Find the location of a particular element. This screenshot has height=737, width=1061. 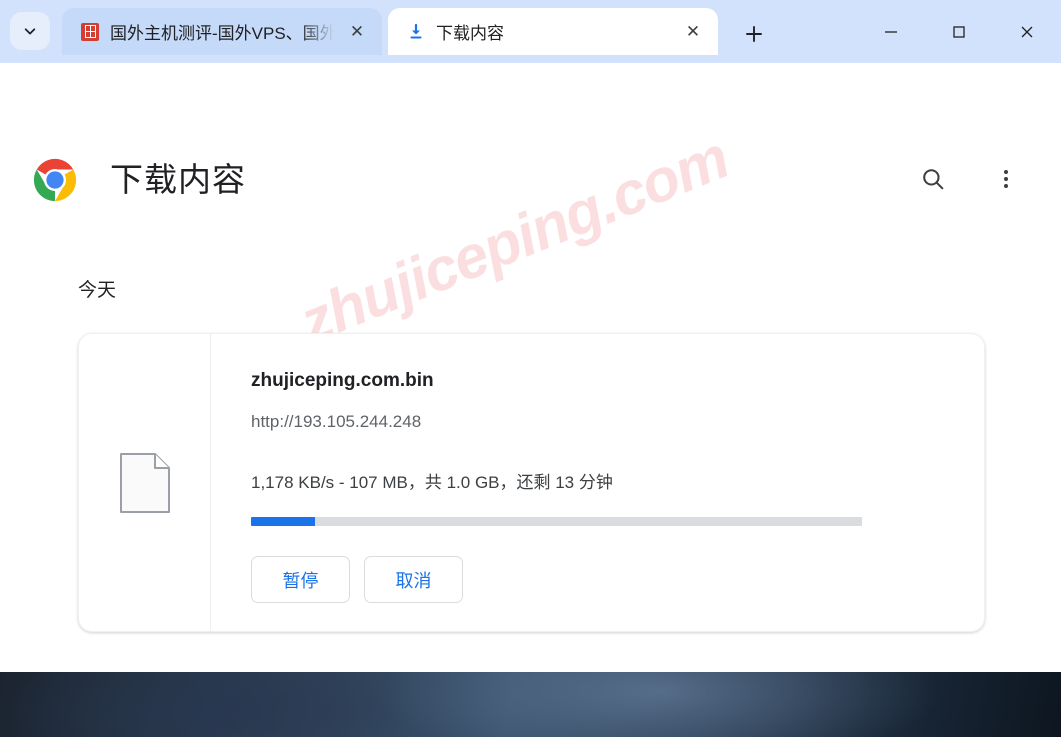

downloads-search-button is located at coordinates (933, 179).